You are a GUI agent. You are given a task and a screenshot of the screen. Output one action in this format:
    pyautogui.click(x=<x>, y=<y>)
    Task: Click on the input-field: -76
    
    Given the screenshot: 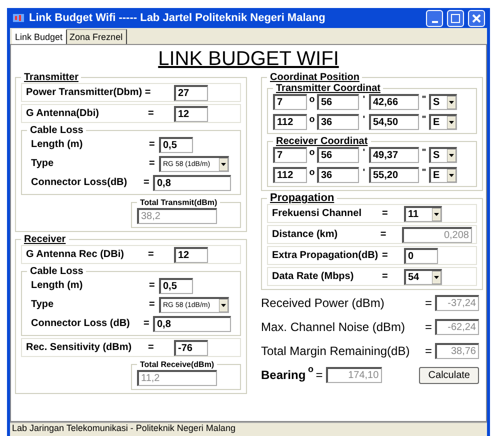 What is the action you would take?
    pyautogui.click(x=191, y=348)
    